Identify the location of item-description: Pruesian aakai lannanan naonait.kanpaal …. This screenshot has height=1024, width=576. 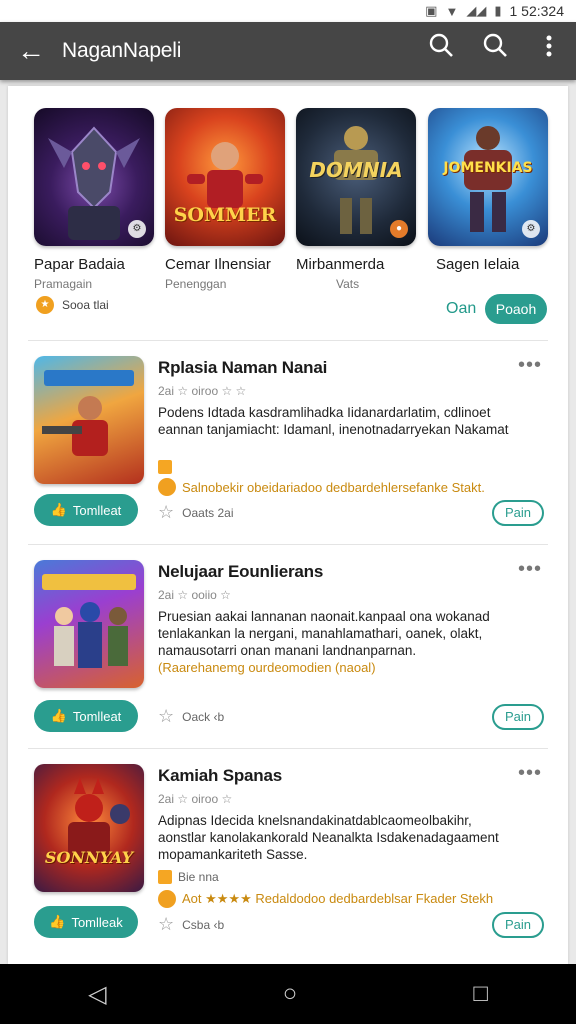
(324, 633).